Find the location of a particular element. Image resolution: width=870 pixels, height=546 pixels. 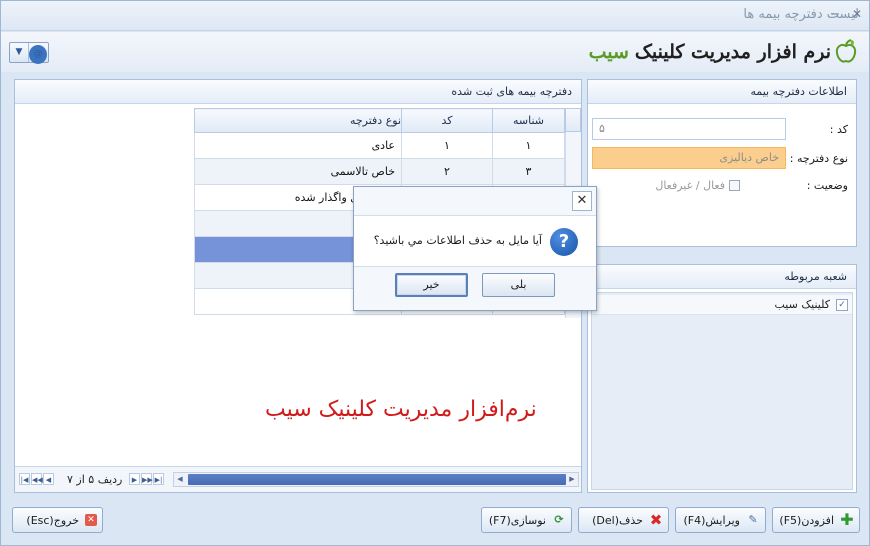

grid-horizontal-scroll: ◀ ▶ is located at coordinates (376, 479).